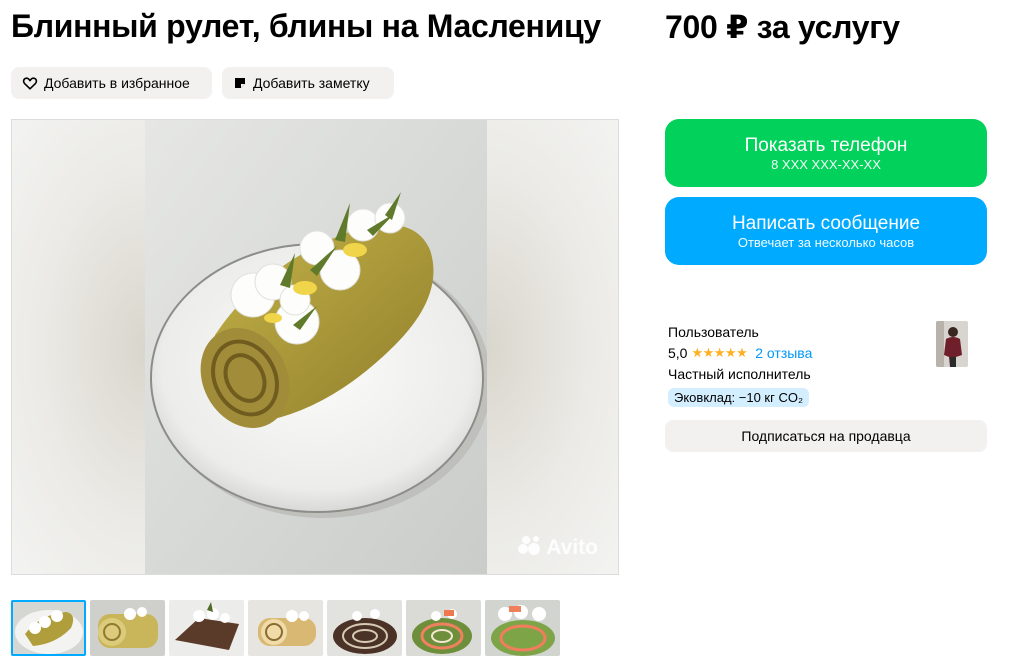  Describe the element at coordinates (78, 347) in the screenshot. I see `photo-blur-left` at that location.